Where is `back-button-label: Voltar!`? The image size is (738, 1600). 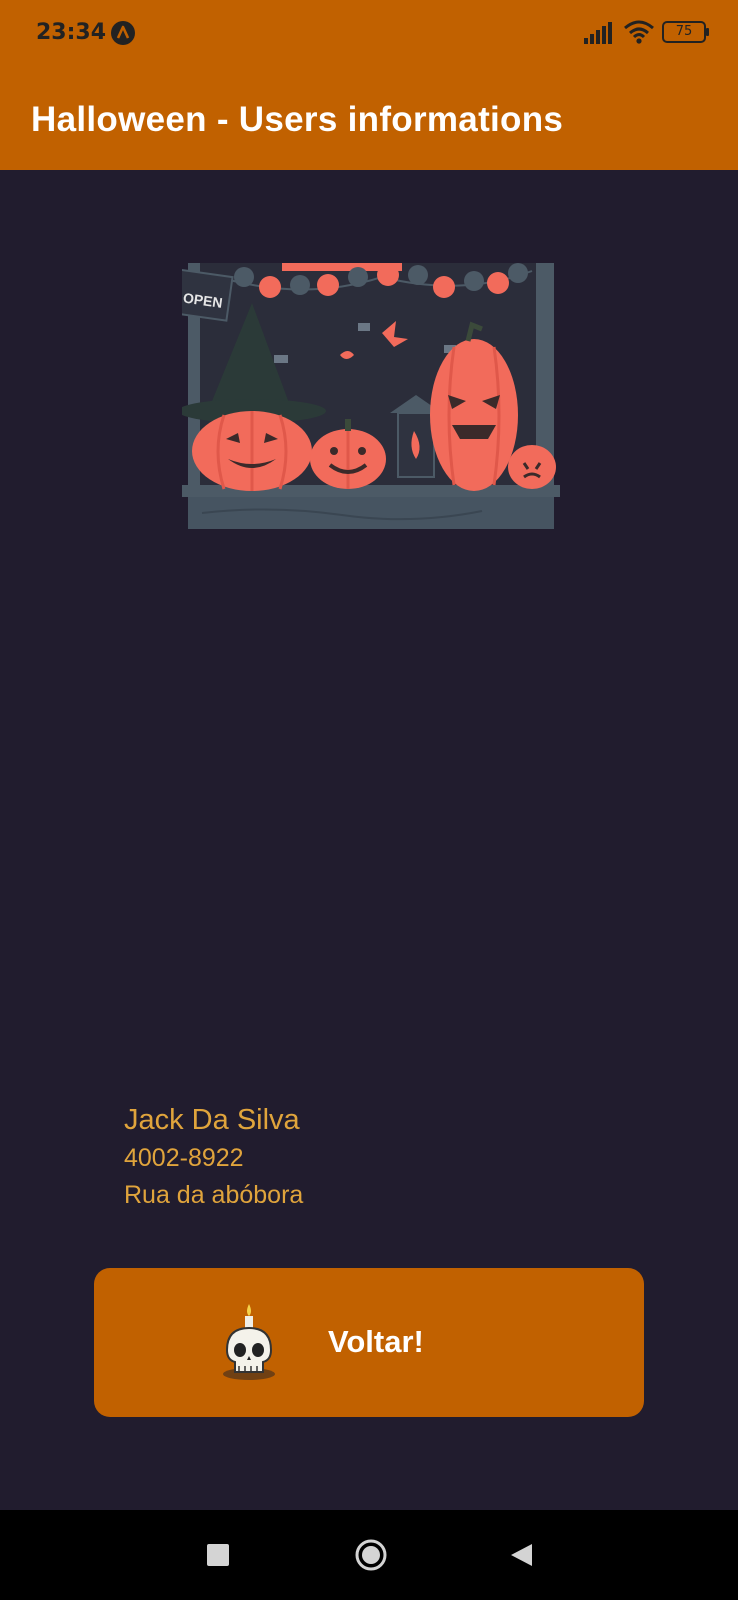 back-button-label: Voltar! is located at coordinates (376, 1341).